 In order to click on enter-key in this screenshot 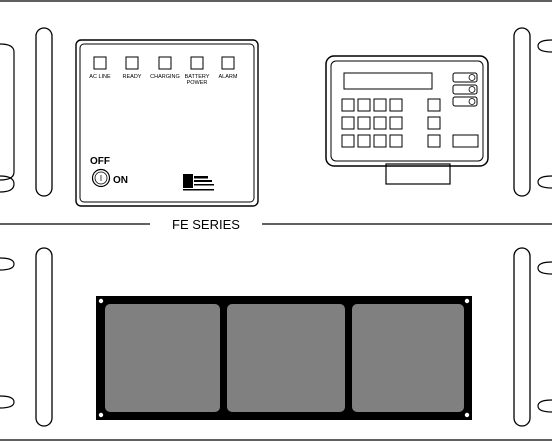, I will do `click(465, 141)`.